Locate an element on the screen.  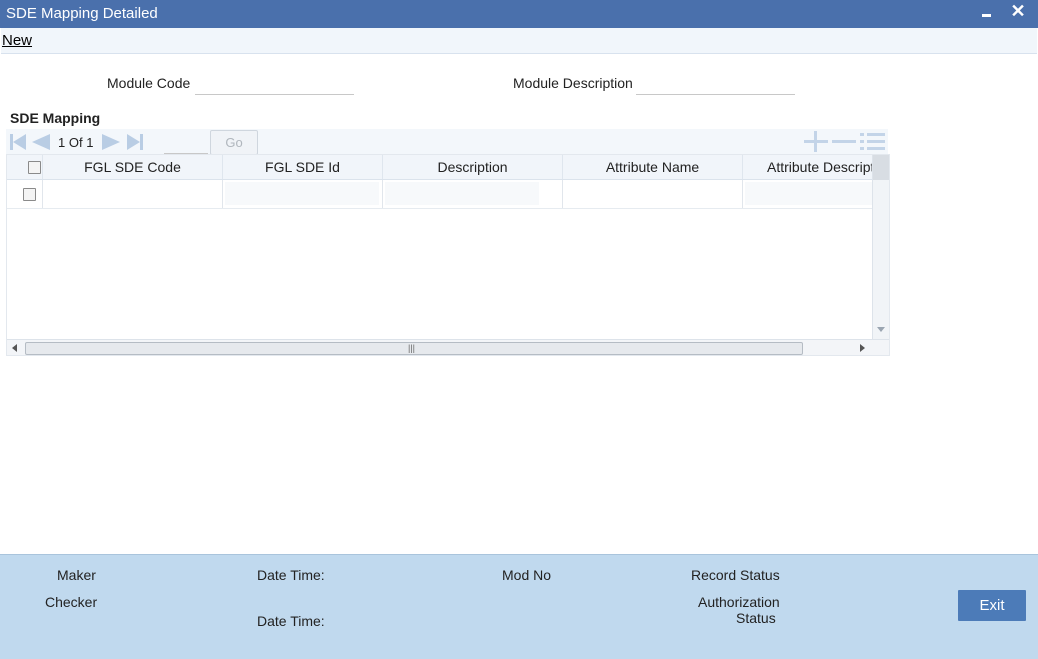
column-header-description: Description is located at coordinates (473, 167).